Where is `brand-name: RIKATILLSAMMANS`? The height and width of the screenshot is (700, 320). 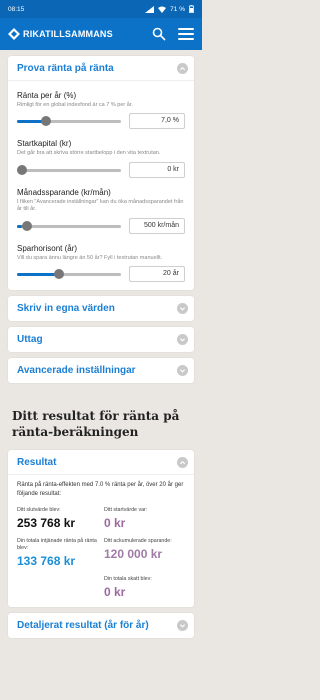 brand-name: RIKATILLSAMMANS is located at coordinates (68, 34).